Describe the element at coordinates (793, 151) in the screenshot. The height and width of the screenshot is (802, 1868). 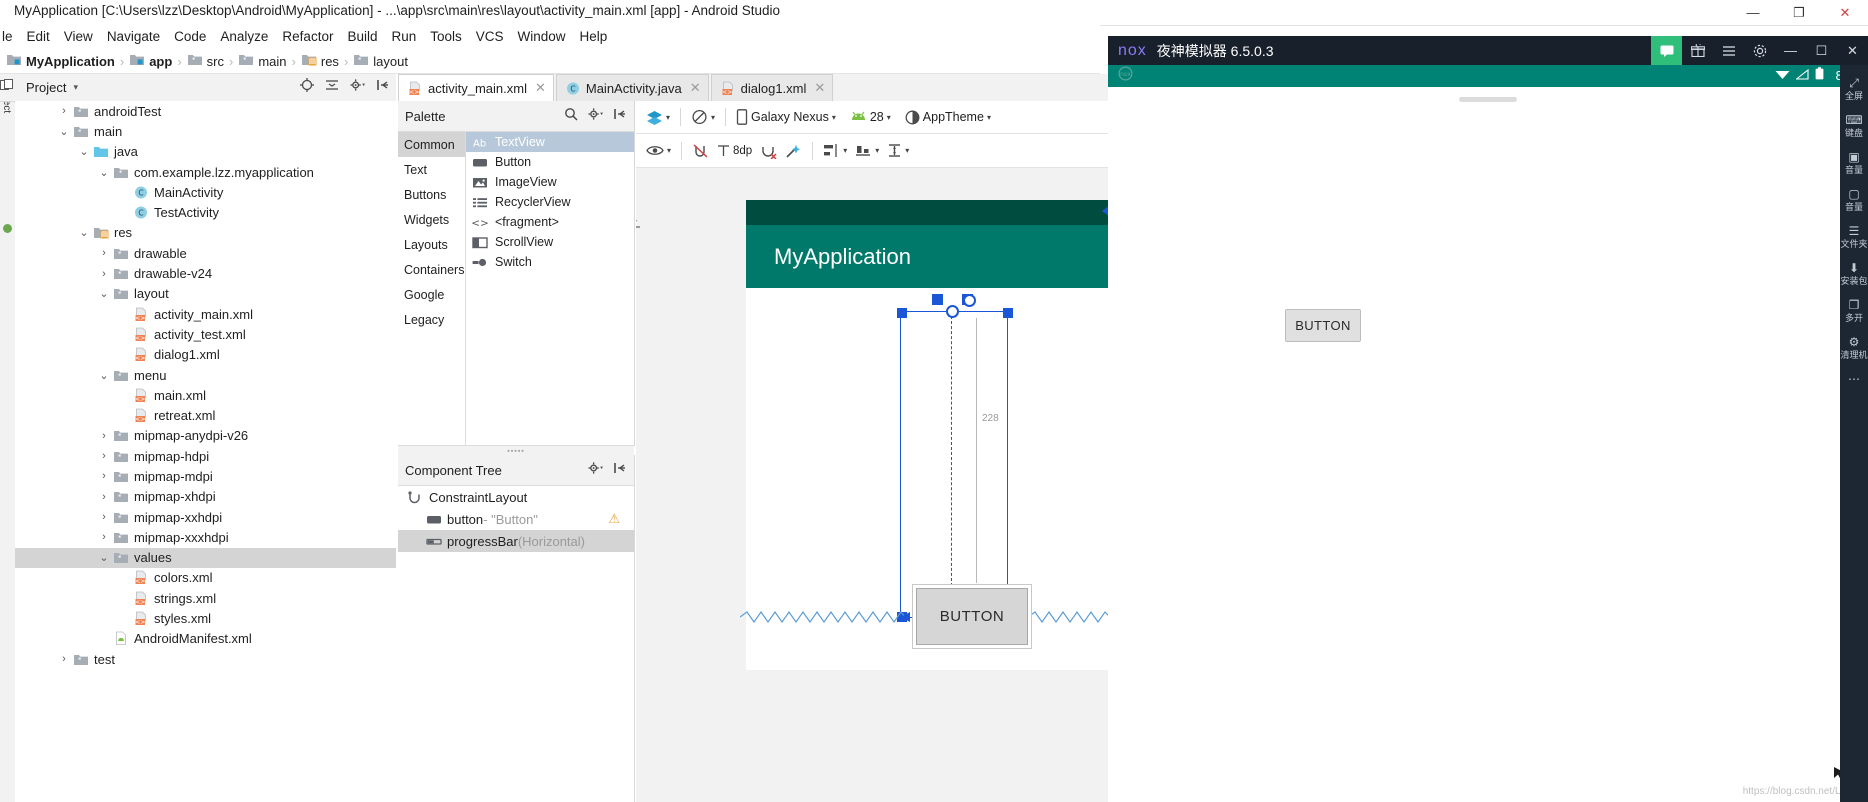
I see `infer-constraints-button` at that location.